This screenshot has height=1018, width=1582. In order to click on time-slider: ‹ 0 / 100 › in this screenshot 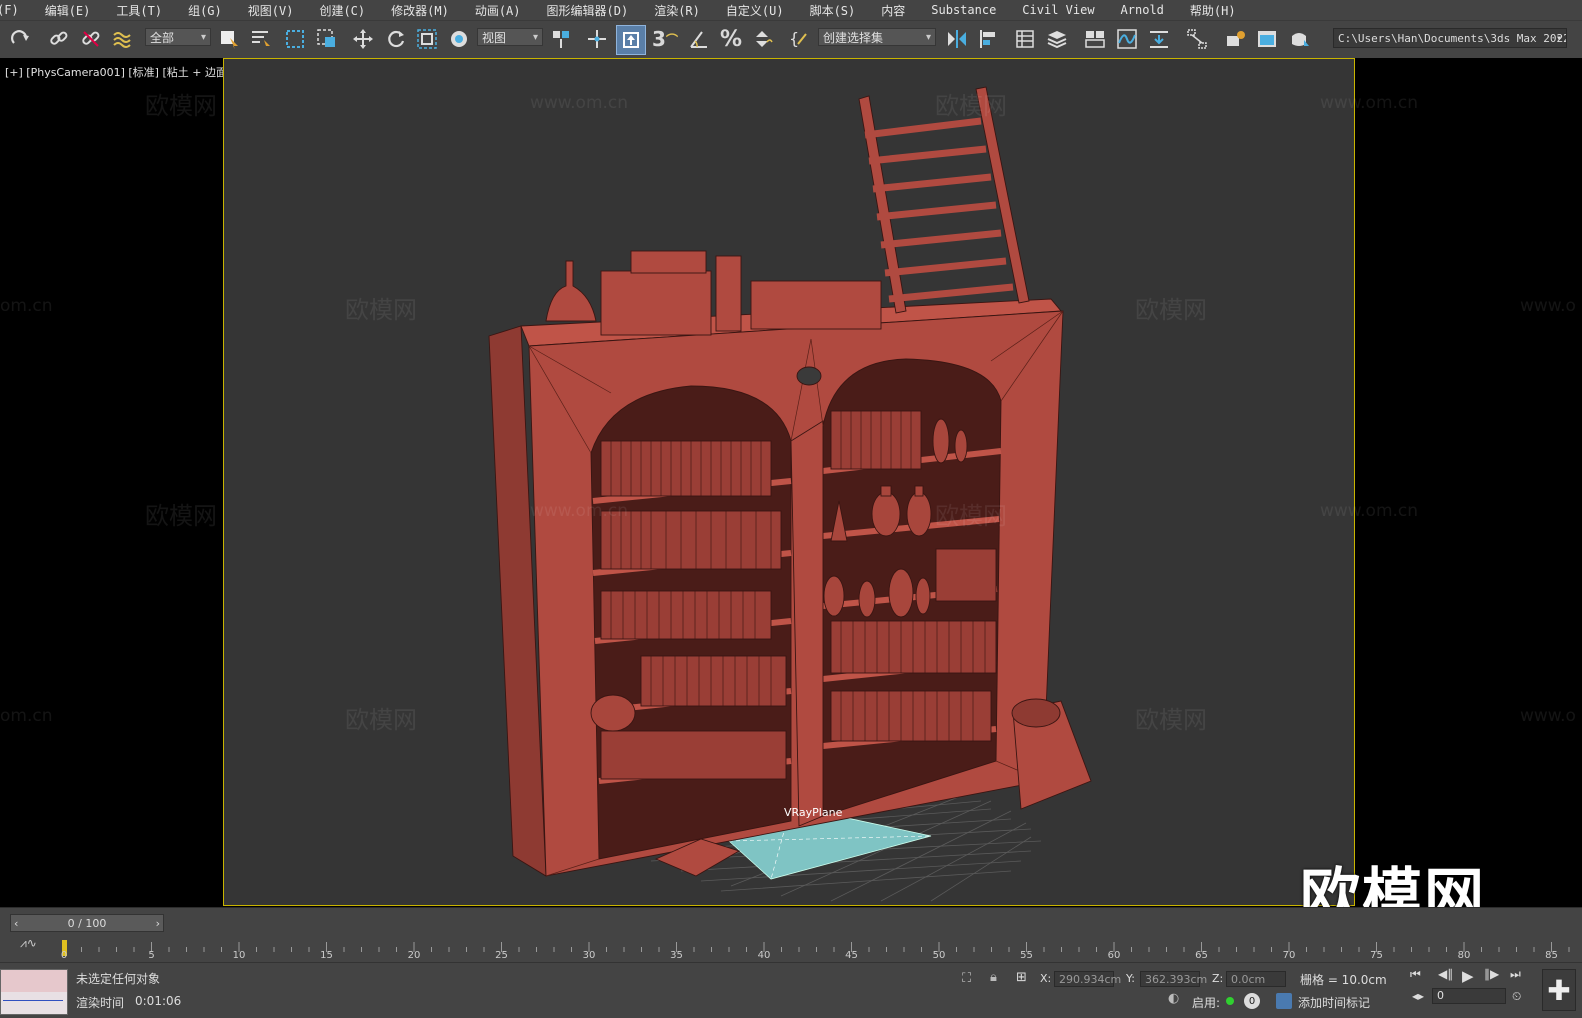, I will do `click(87, 923)`.